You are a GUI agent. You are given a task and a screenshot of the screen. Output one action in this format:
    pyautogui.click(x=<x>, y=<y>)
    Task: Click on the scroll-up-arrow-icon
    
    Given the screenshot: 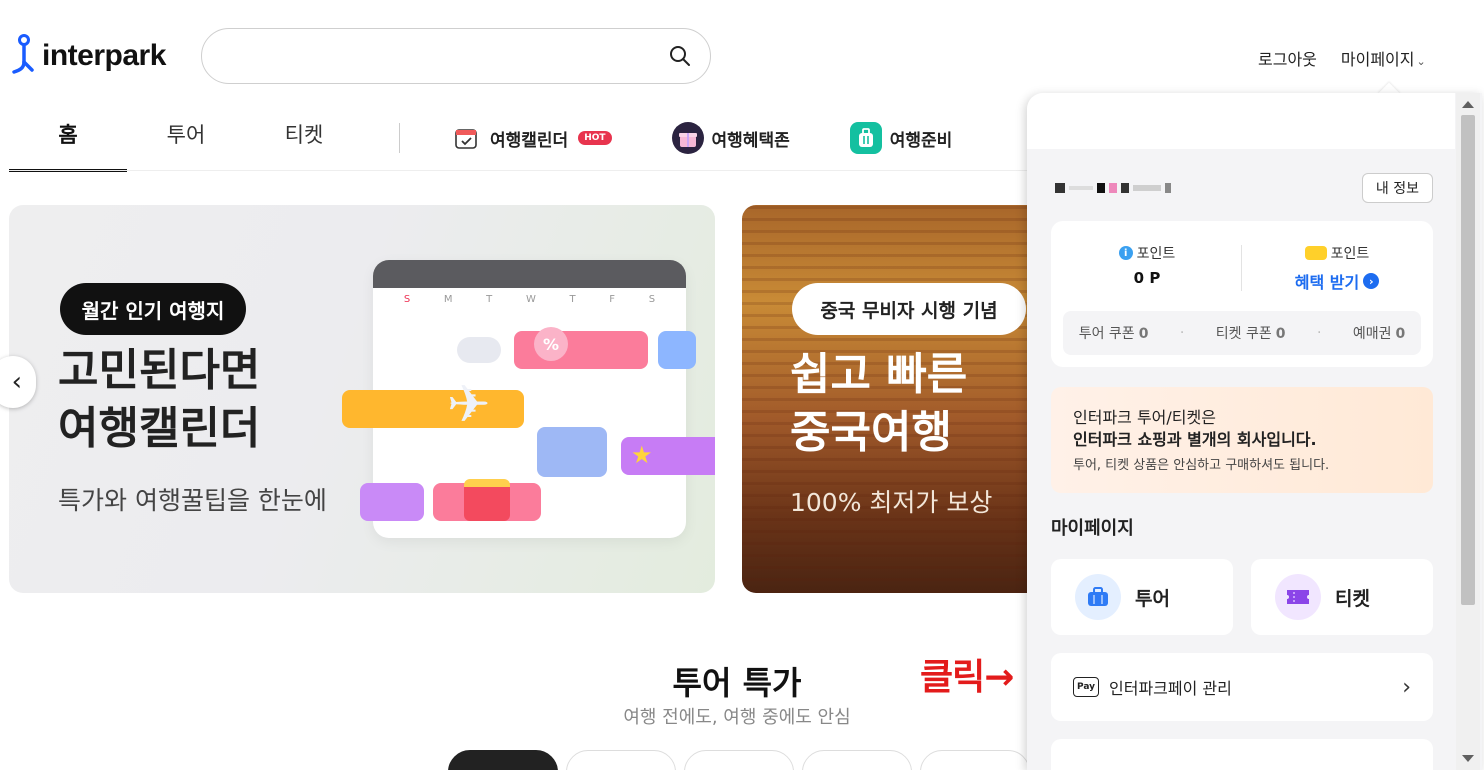 What is the action you would take?
    pyautogui.click(x=1468, y=104)
    